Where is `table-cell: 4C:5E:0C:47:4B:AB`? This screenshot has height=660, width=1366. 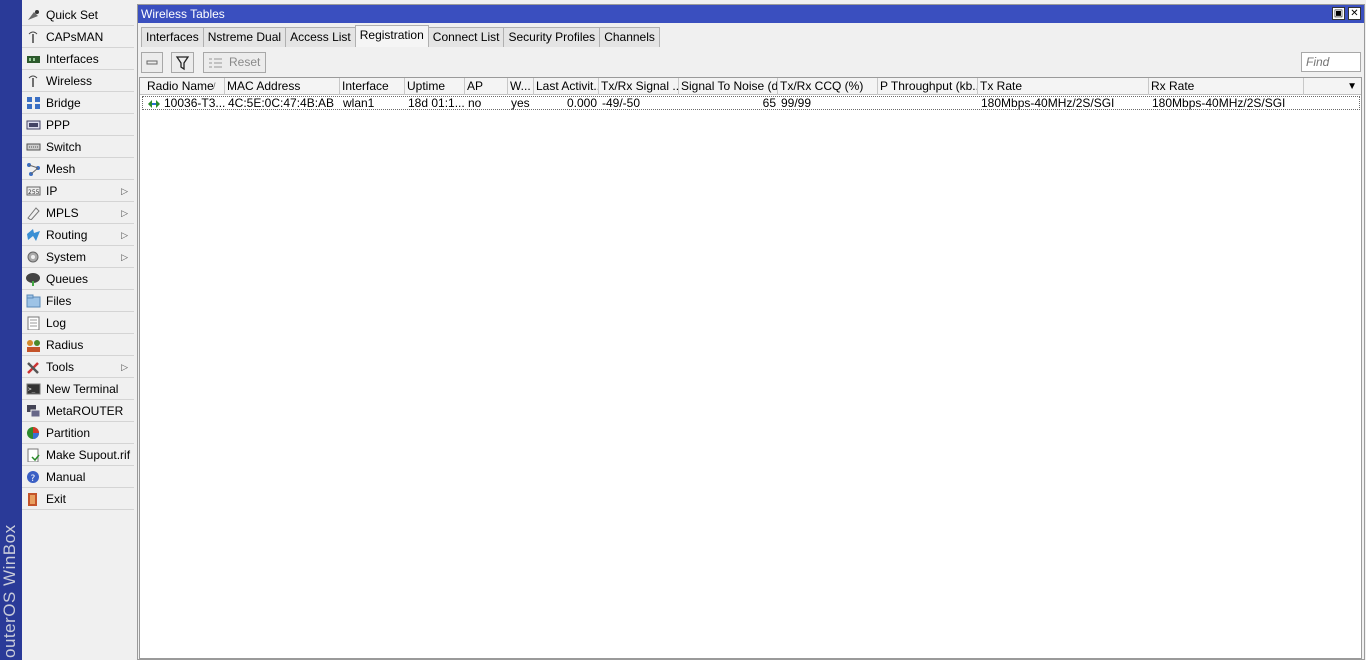
table-cell: 4C:5E:0C:47:4B:AB is located at coordinates (281, 103).